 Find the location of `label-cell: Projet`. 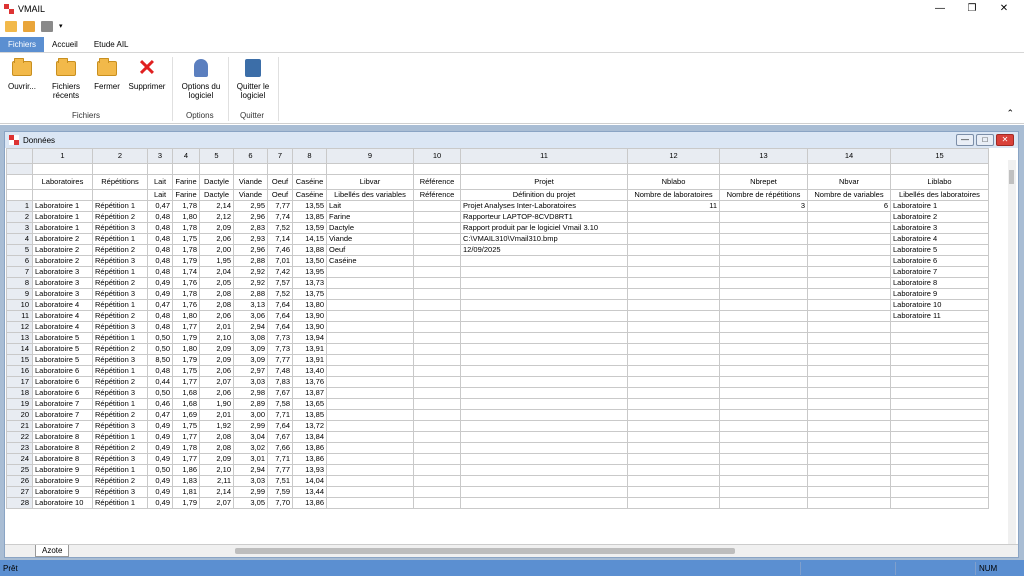

label-cell: Projet is located at coordinates (544, 182).